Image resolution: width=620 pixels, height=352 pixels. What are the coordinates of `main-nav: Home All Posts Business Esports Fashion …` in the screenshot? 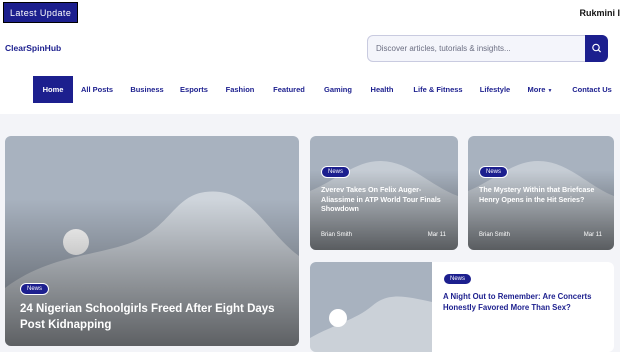 It's located at (310, 92).